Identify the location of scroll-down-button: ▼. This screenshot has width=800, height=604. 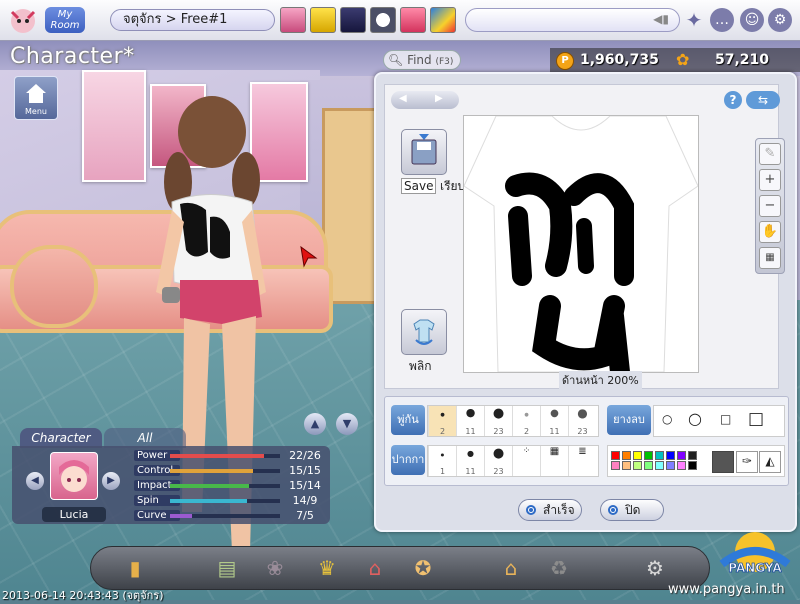
(347, 424).